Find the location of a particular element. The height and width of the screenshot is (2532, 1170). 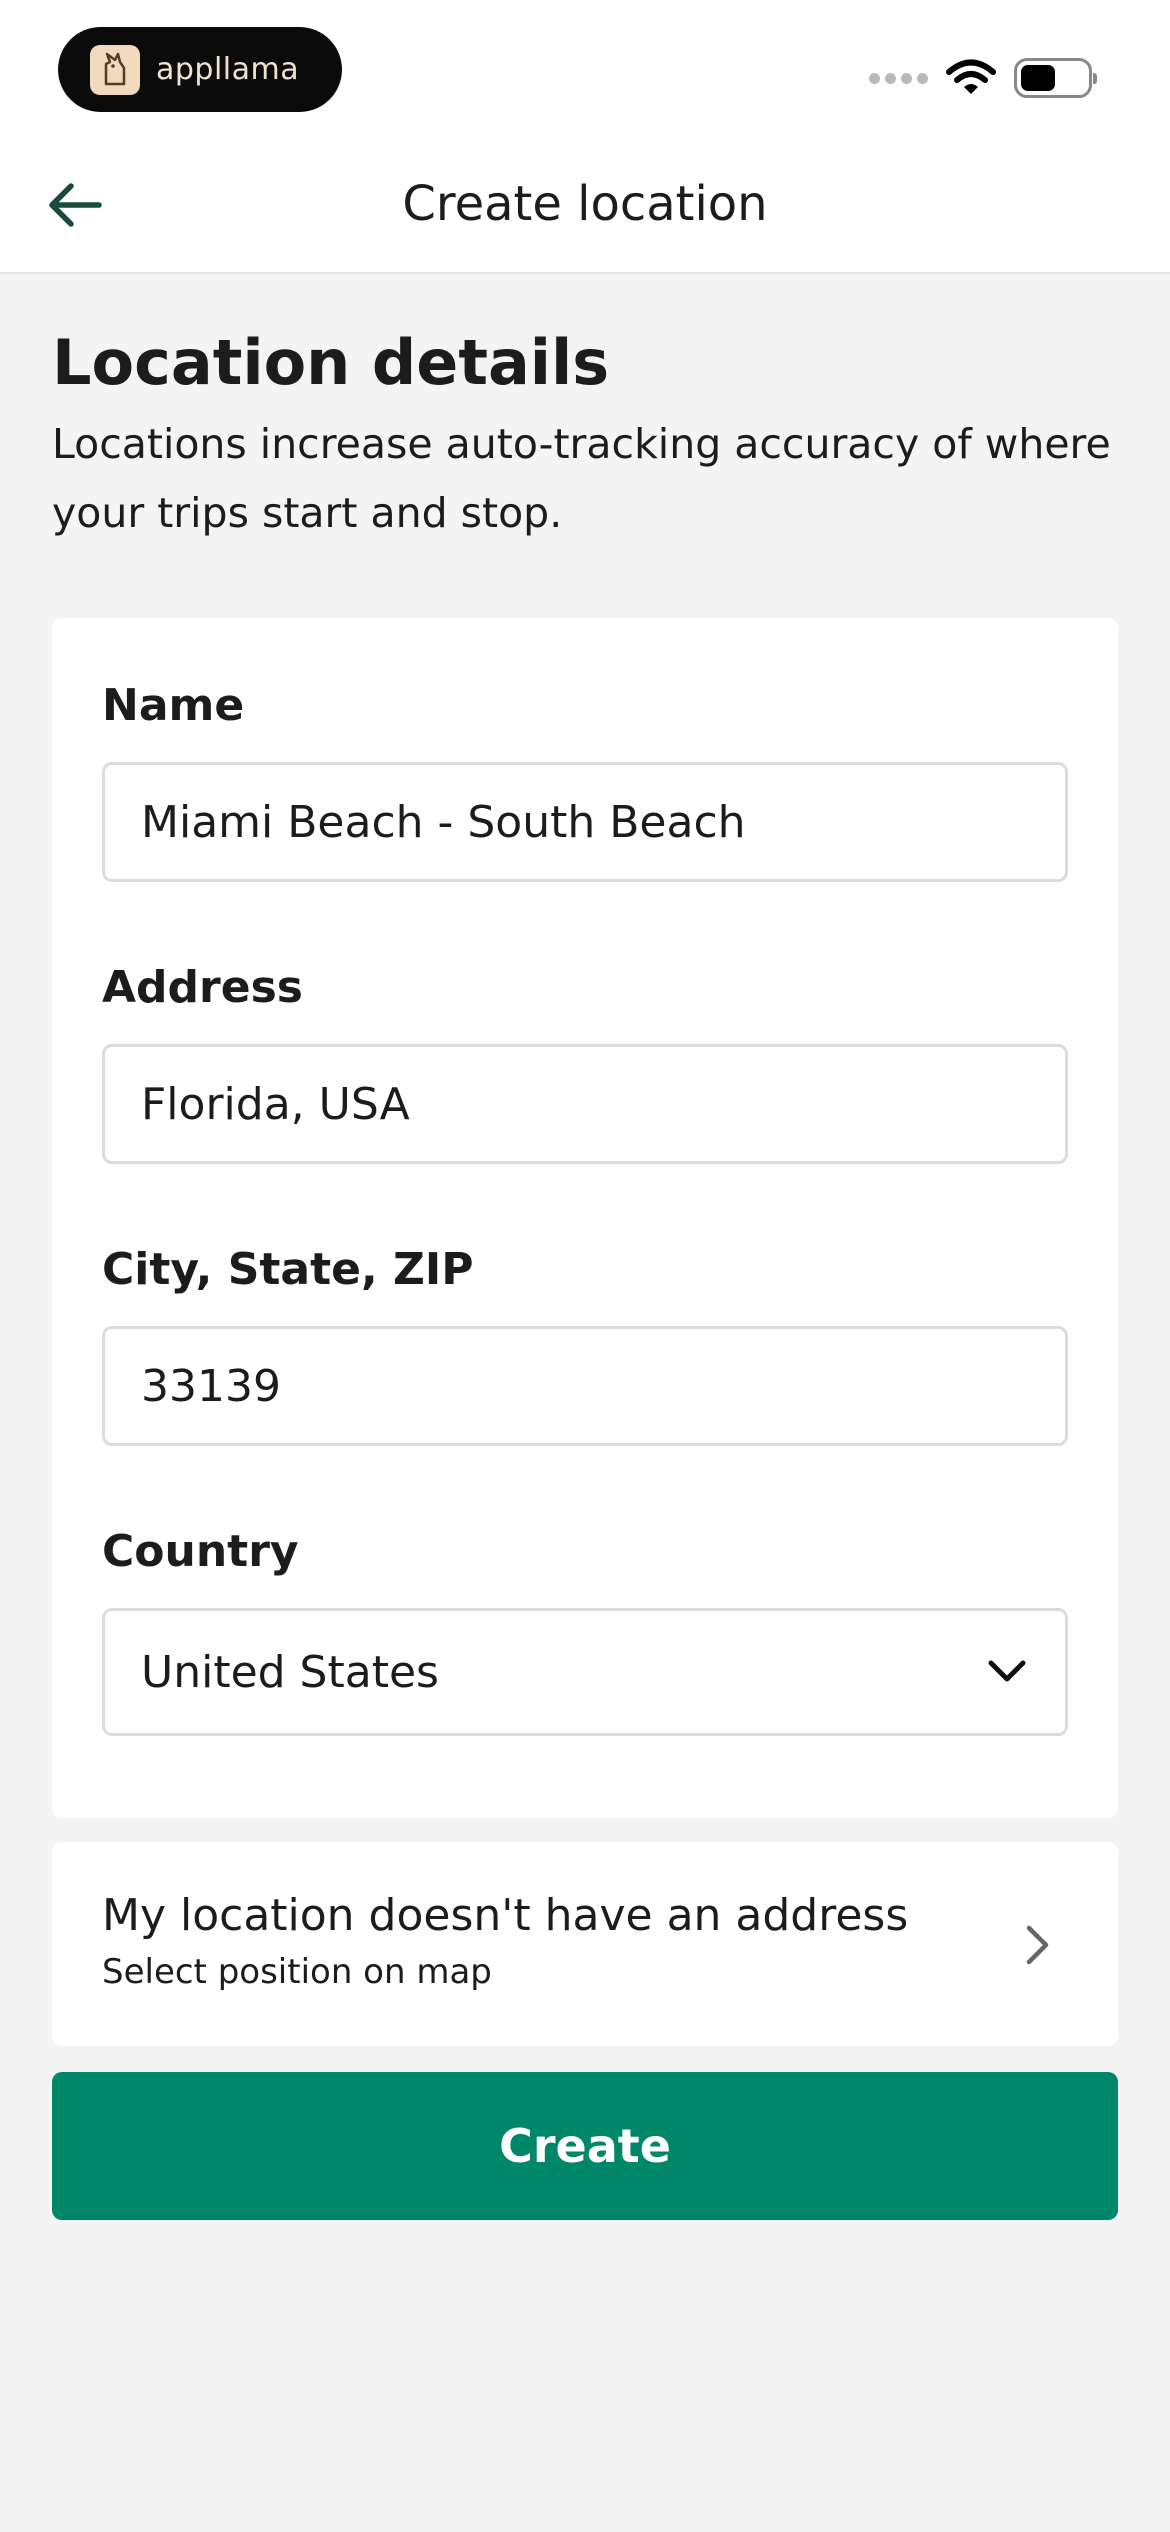

cellular-signal-icon is located at coordinates (898, 78).